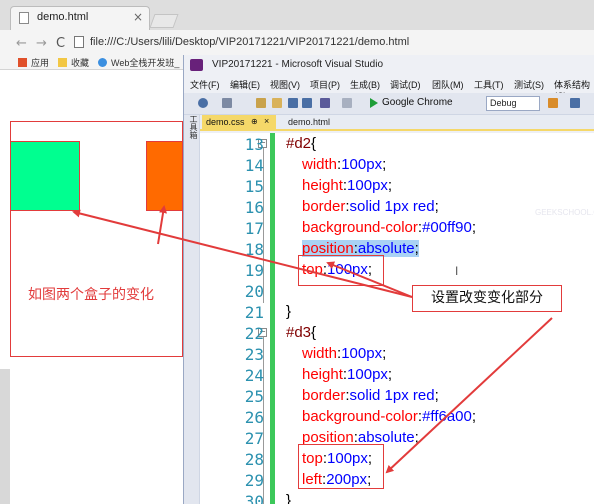 The width and height of the screenshot is (594, 504). Describe the element at coordinates (392, 395) in the screenshot. I see `css-value: solid 1px red` at that location.